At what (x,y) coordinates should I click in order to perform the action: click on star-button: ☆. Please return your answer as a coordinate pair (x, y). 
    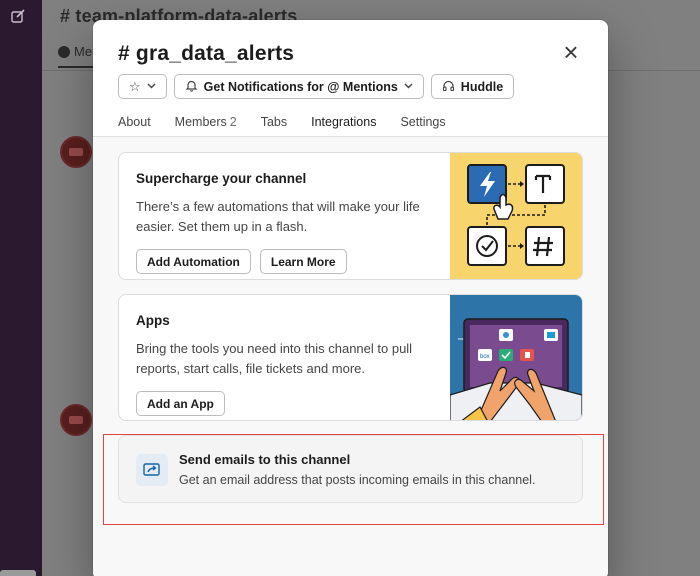
    Looking at the image, I should click on (142, 86).